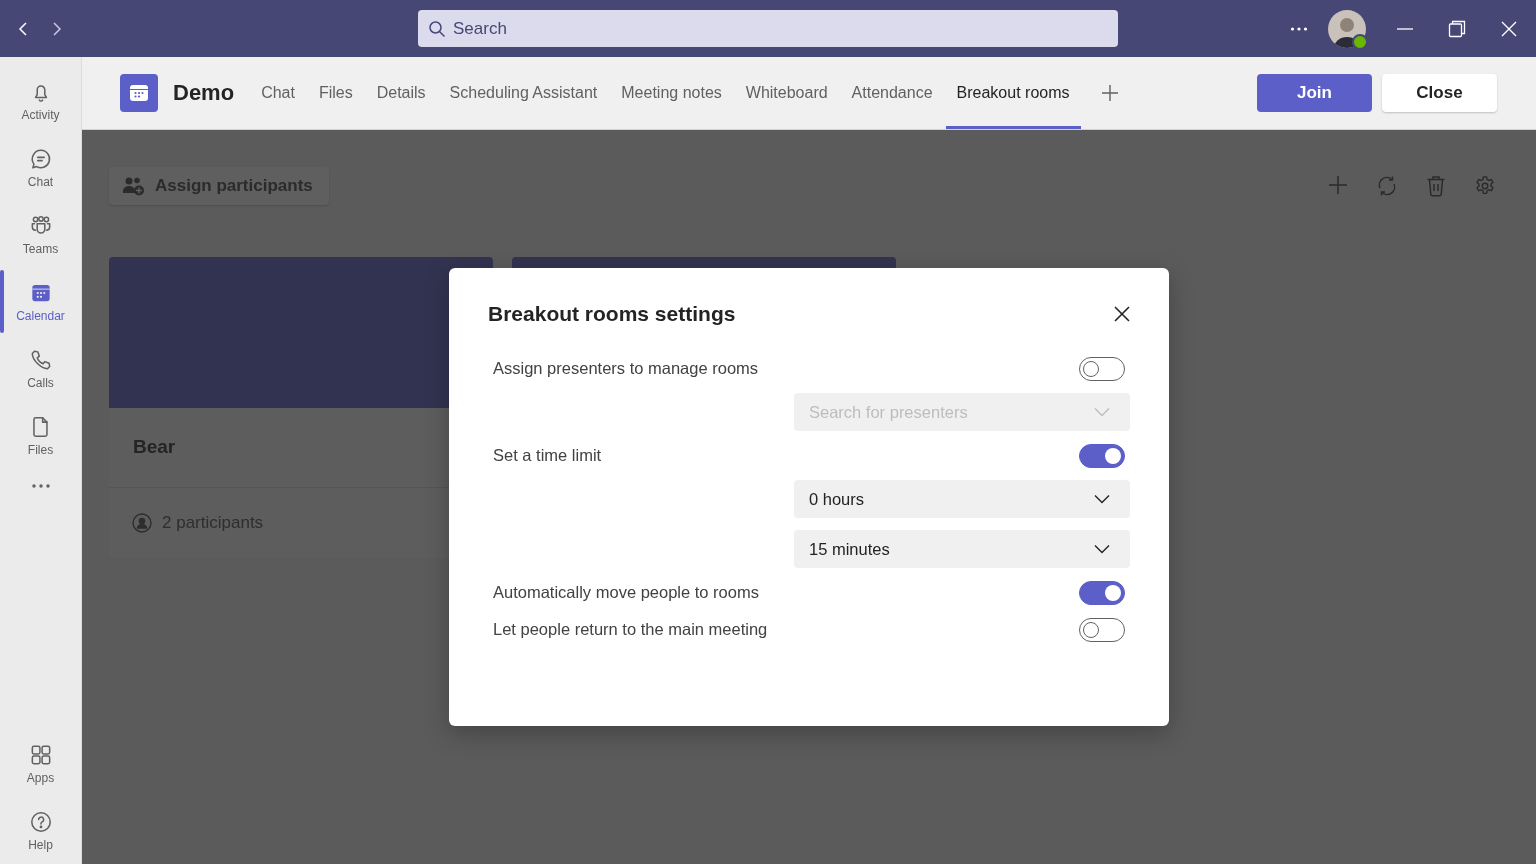 This screenshot has width=1536, height=864. I want to click on close-icon, so click(1122, 314).